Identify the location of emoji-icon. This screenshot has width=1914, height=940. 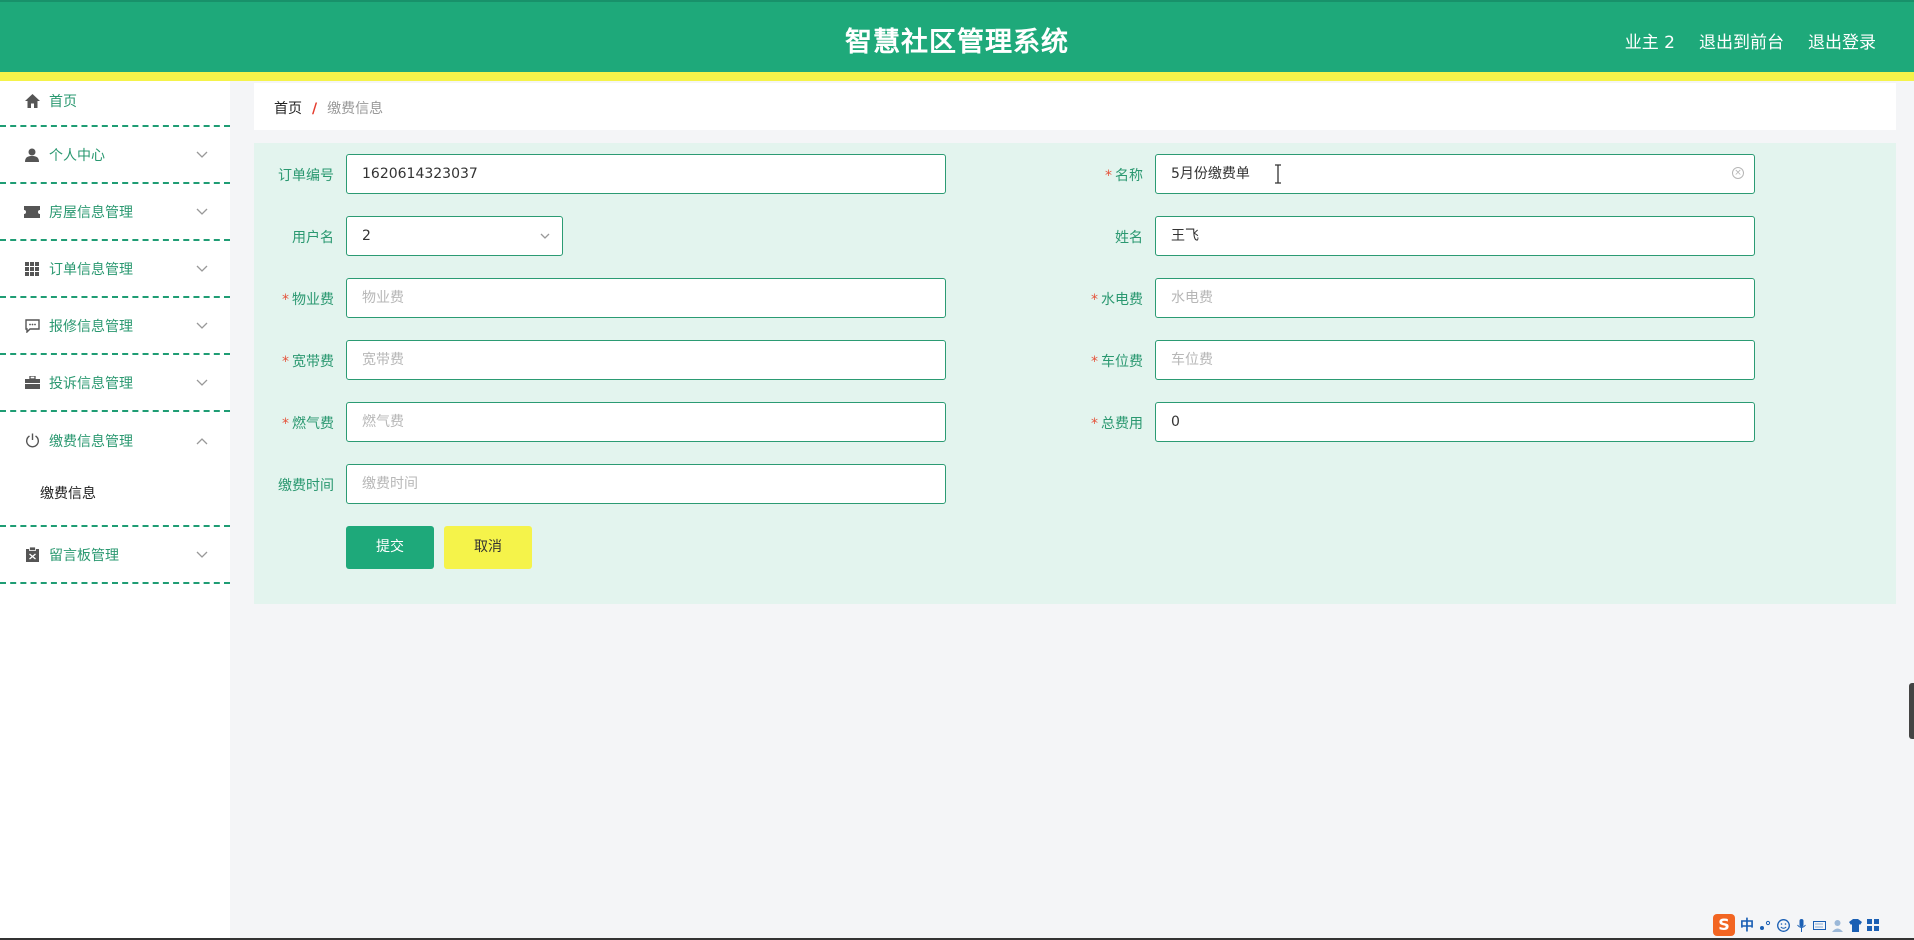
(1783, 925).